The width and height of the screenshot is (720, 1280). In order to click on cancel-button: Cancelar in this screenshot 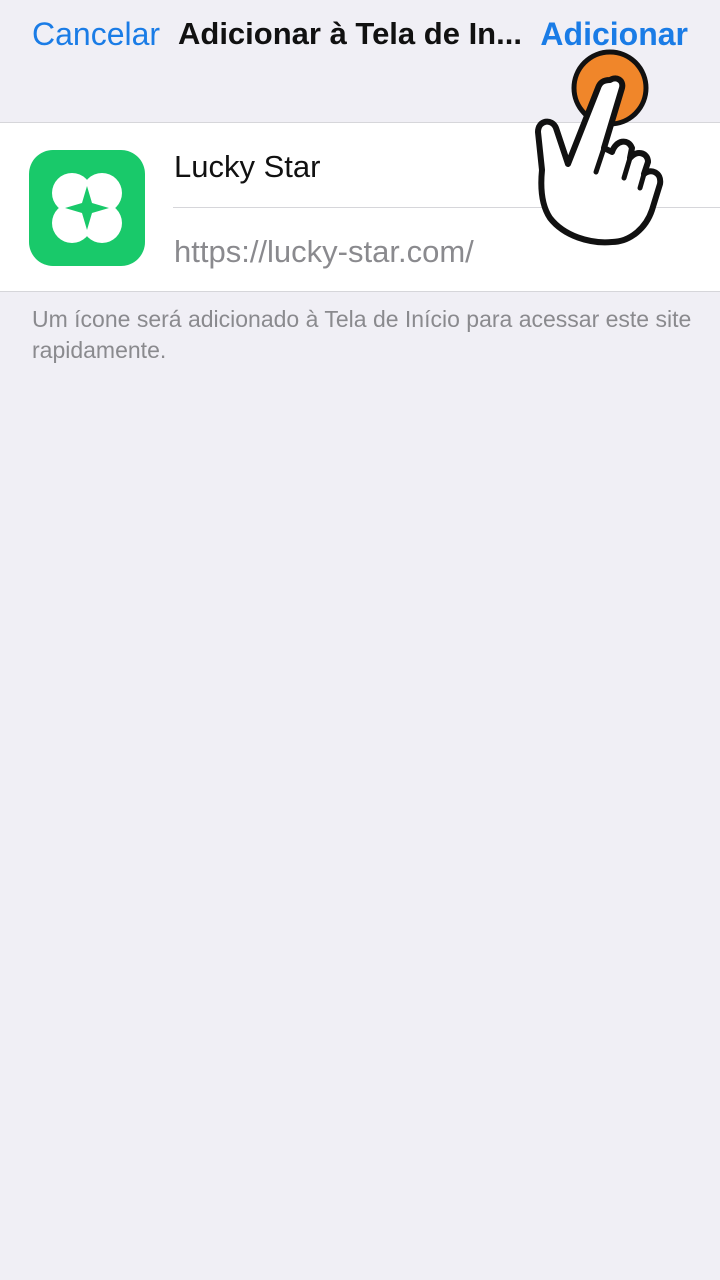, I will do `click(96, 34)`.